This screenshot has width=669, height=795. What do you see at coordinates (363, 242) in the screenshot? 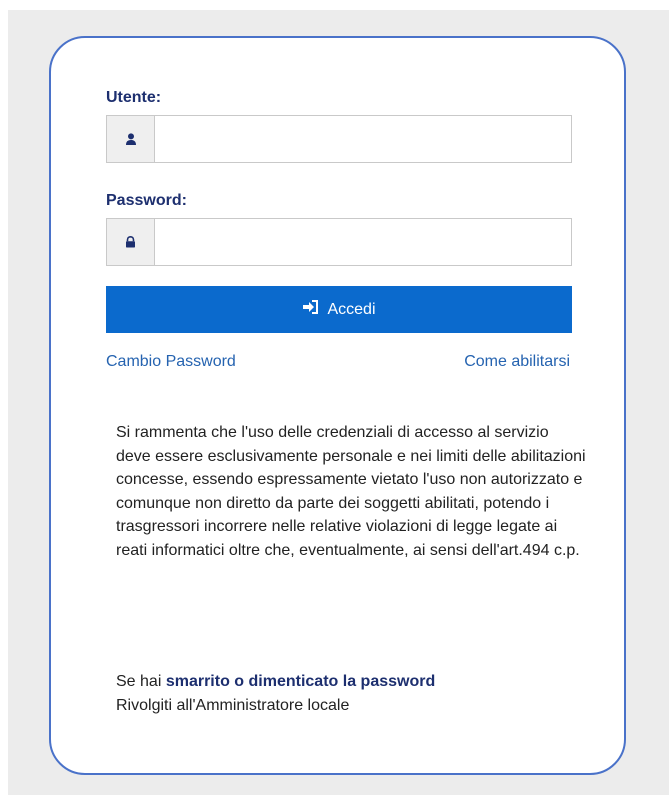
I see `password-input` at bounding box center [363, 242].